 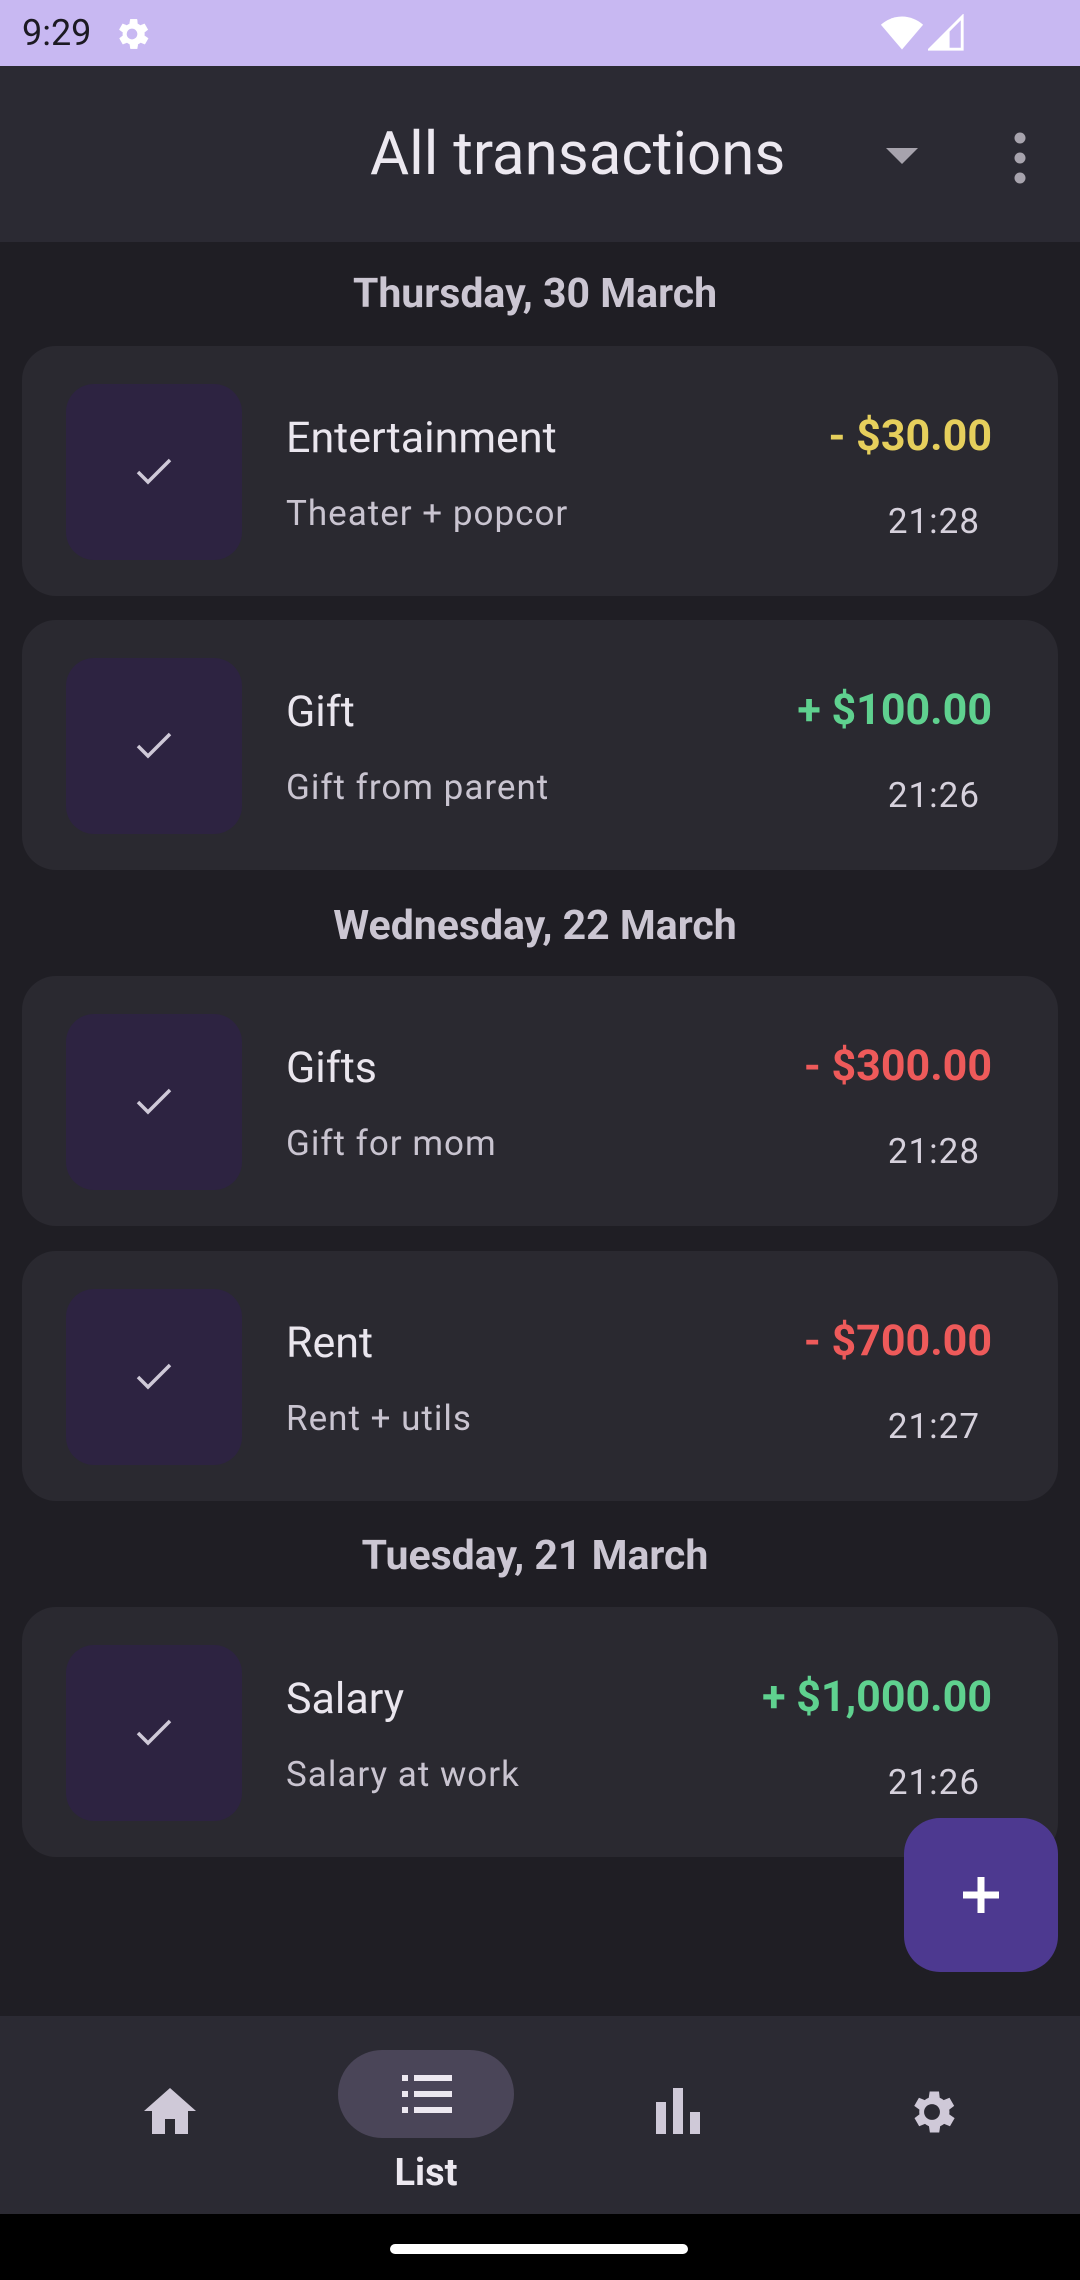 I want to click on transaction-card: Gift Gift from parent + $100.00 21:26, so click(x=540, y=745).